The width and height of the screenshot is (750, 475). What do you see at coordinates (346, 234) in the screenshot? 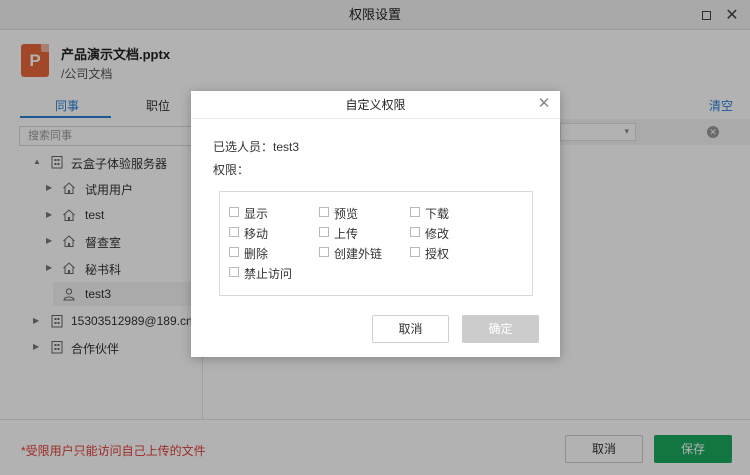
I see `perm-label: 上传` at bounding box center [346, 234].